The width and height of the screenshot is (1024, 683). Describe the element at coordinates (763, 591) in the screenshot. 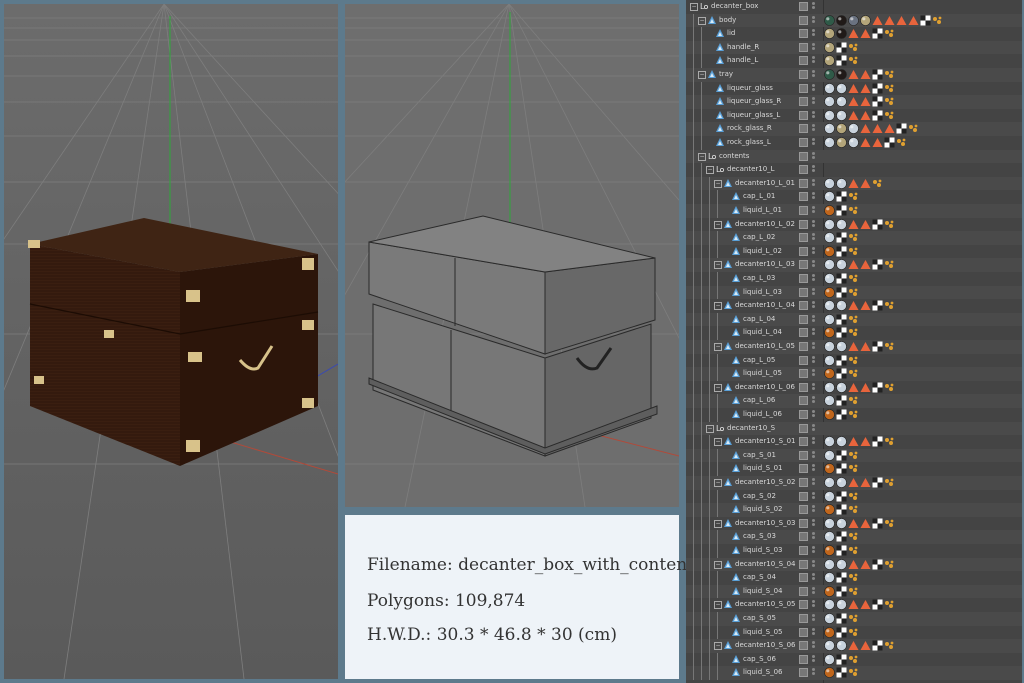

I see `object-name: liquid_S_04` at that location.